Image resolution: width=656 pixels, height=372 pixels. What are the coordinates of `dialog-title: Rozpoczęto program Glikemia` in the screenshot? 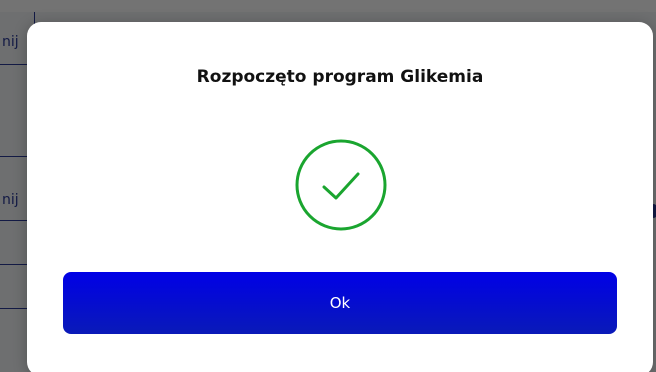 It's located at (340, 77).